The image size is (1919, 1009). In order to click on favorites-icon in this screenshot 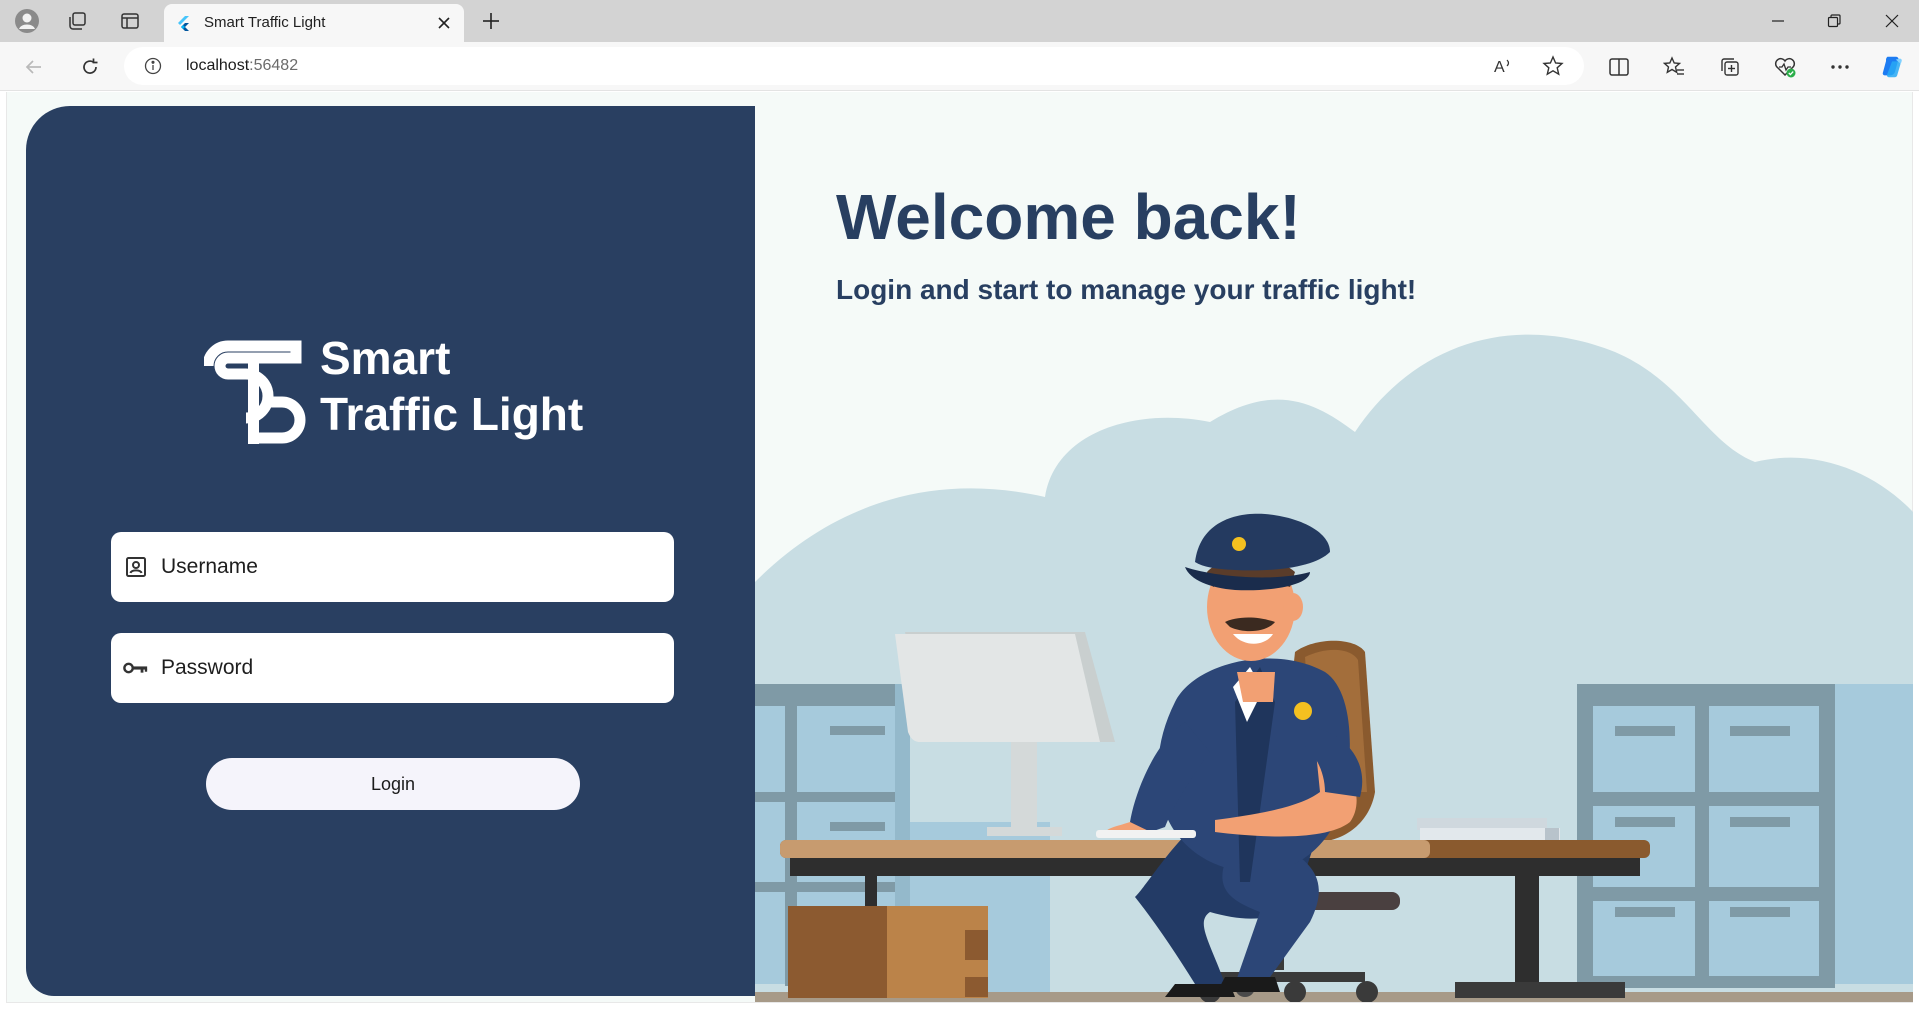, I will do `click(1674, 67)`.